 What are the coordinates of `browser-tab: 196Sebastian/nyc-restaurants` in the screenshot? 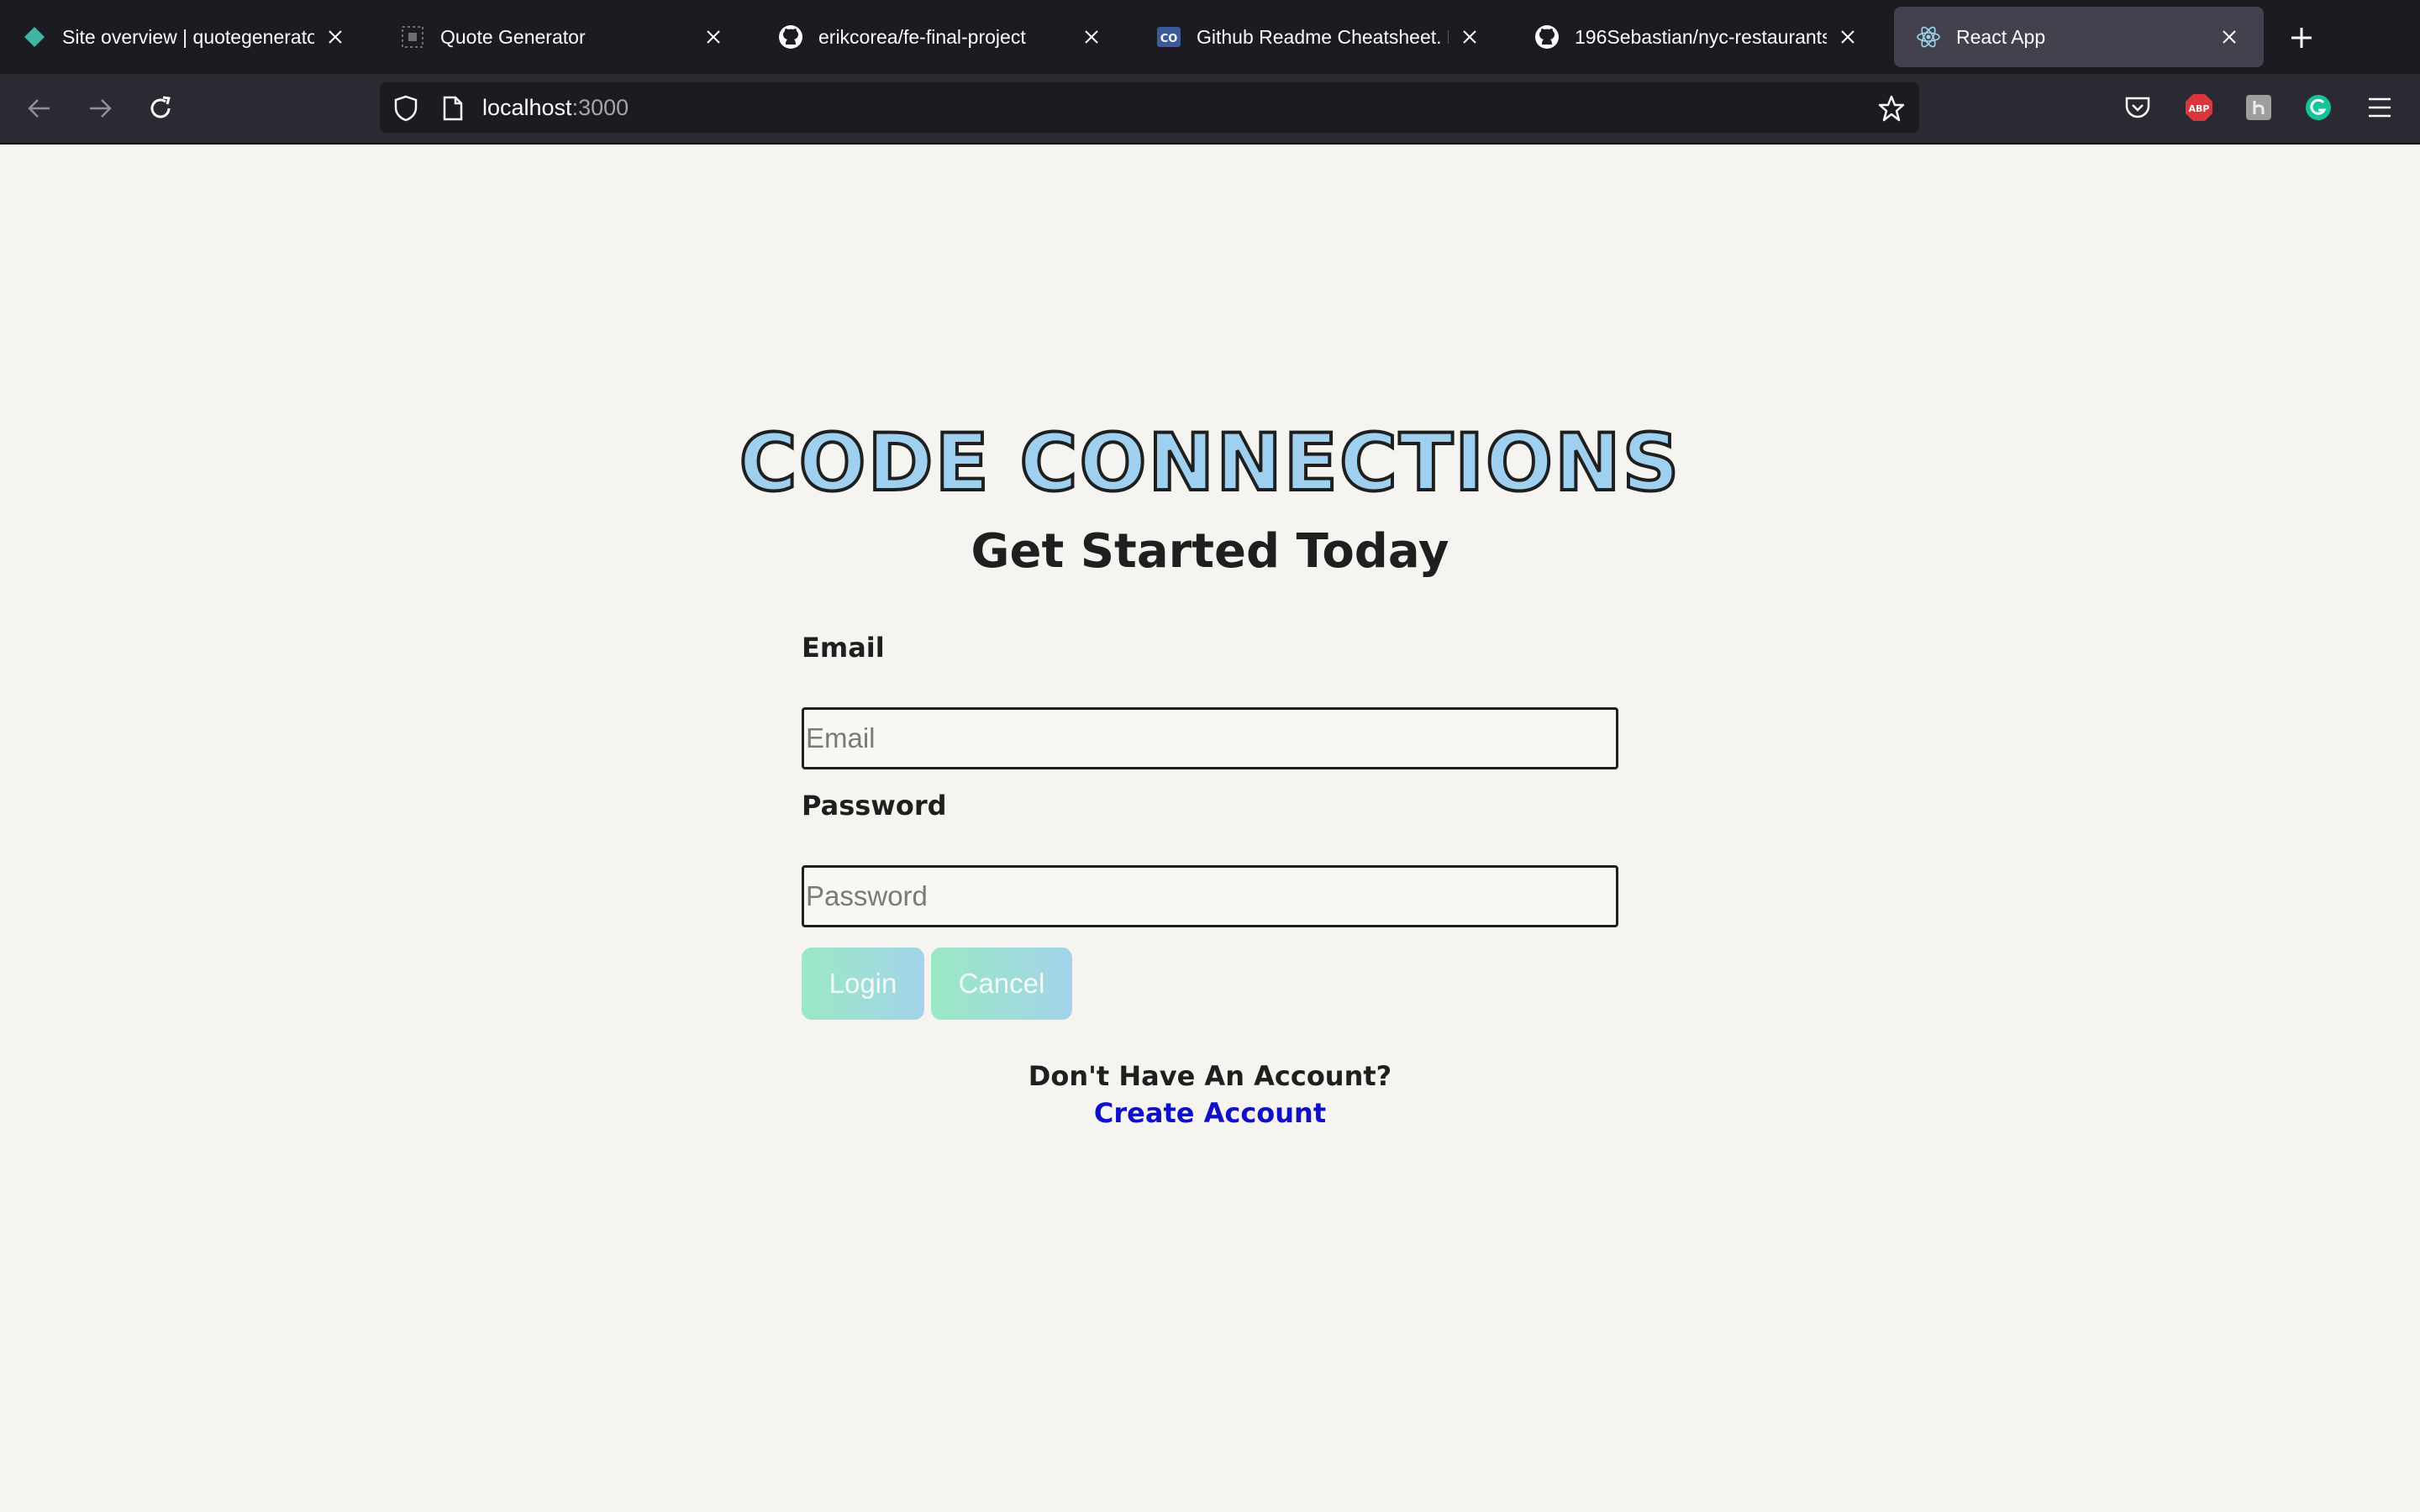 It's located at (1697, 37).